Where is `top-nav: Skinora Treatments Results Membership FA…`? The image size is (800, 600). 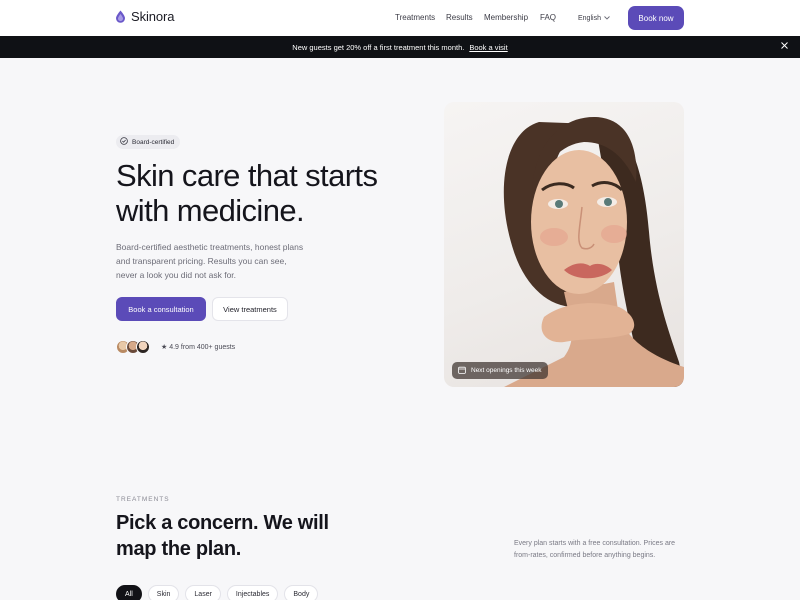 top-nav: Skinora Treatments Results Membership FA… is located at coordinates (400, 18).